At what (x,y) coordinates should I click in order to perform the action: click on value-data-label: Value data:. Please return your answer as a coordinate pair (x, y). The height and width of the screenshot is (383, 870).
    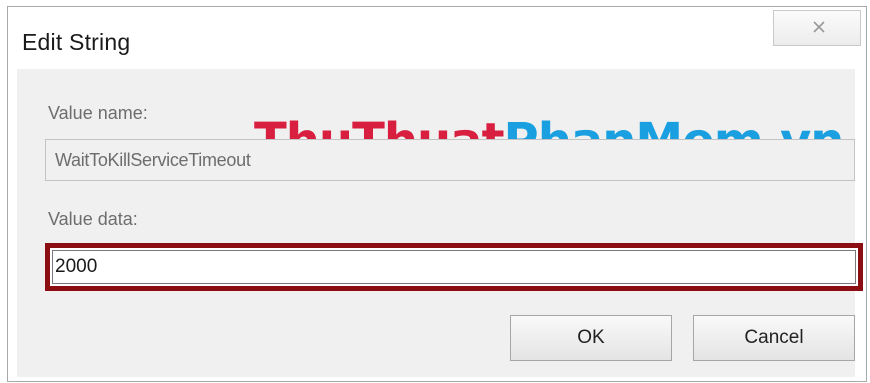
    Looking at the image, I should click on (93, 219).